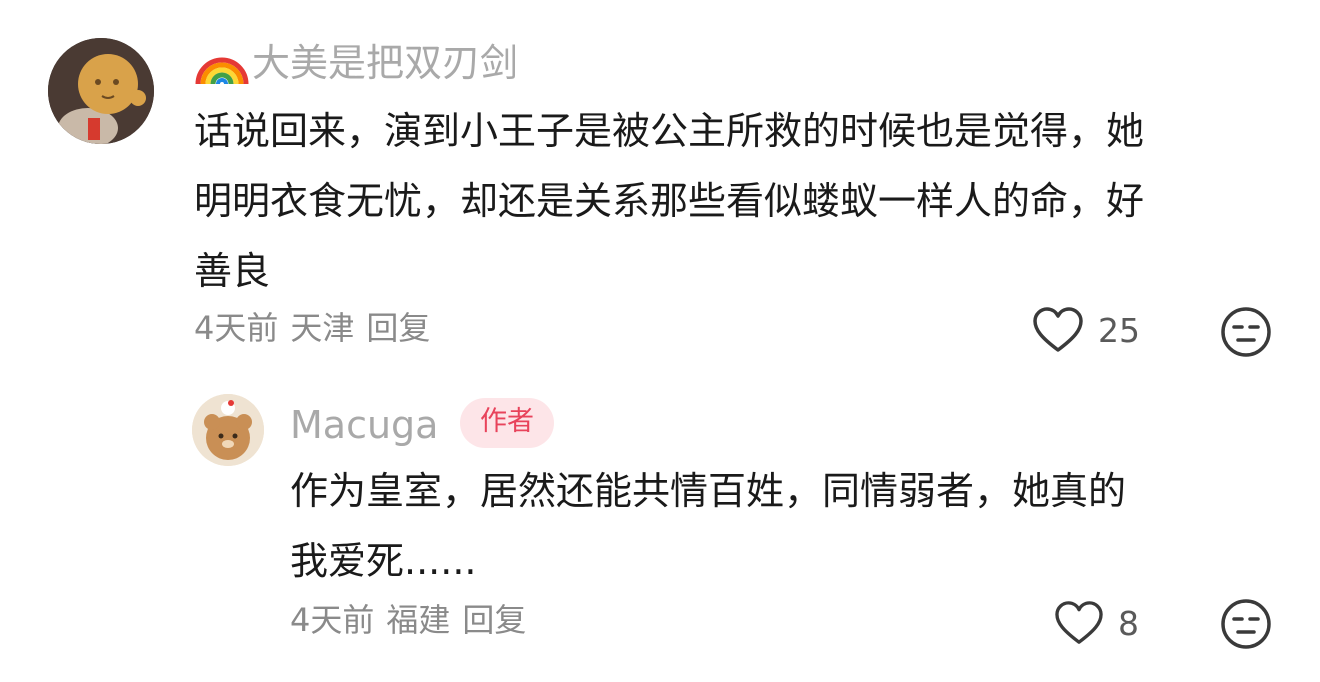 Image resolution: width=1320 pixels, height=682 pixels. What do you see at coordinates (1086, 330) in the screenshot?
I see `like-button: 25` at bounding box center [1086, 330].